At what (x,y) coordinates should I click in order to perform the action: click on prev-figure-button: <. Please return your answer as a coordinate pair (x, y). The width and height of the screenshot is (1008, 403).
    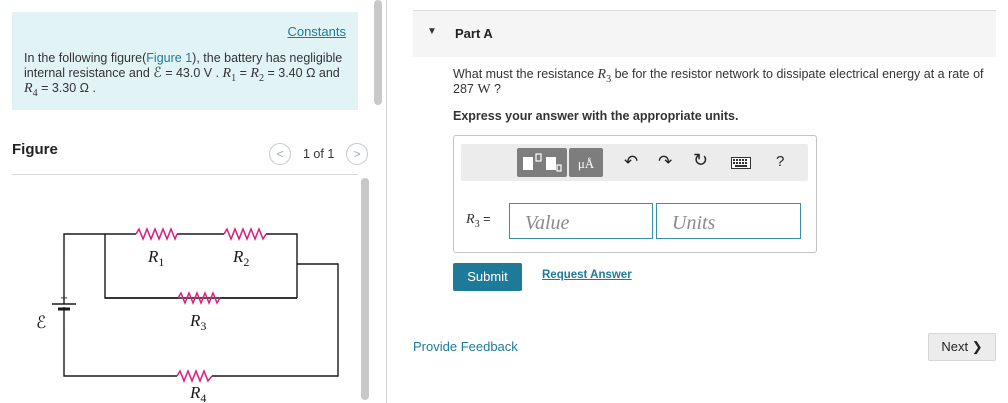
    Looking at the image, I should click on (280, 154).